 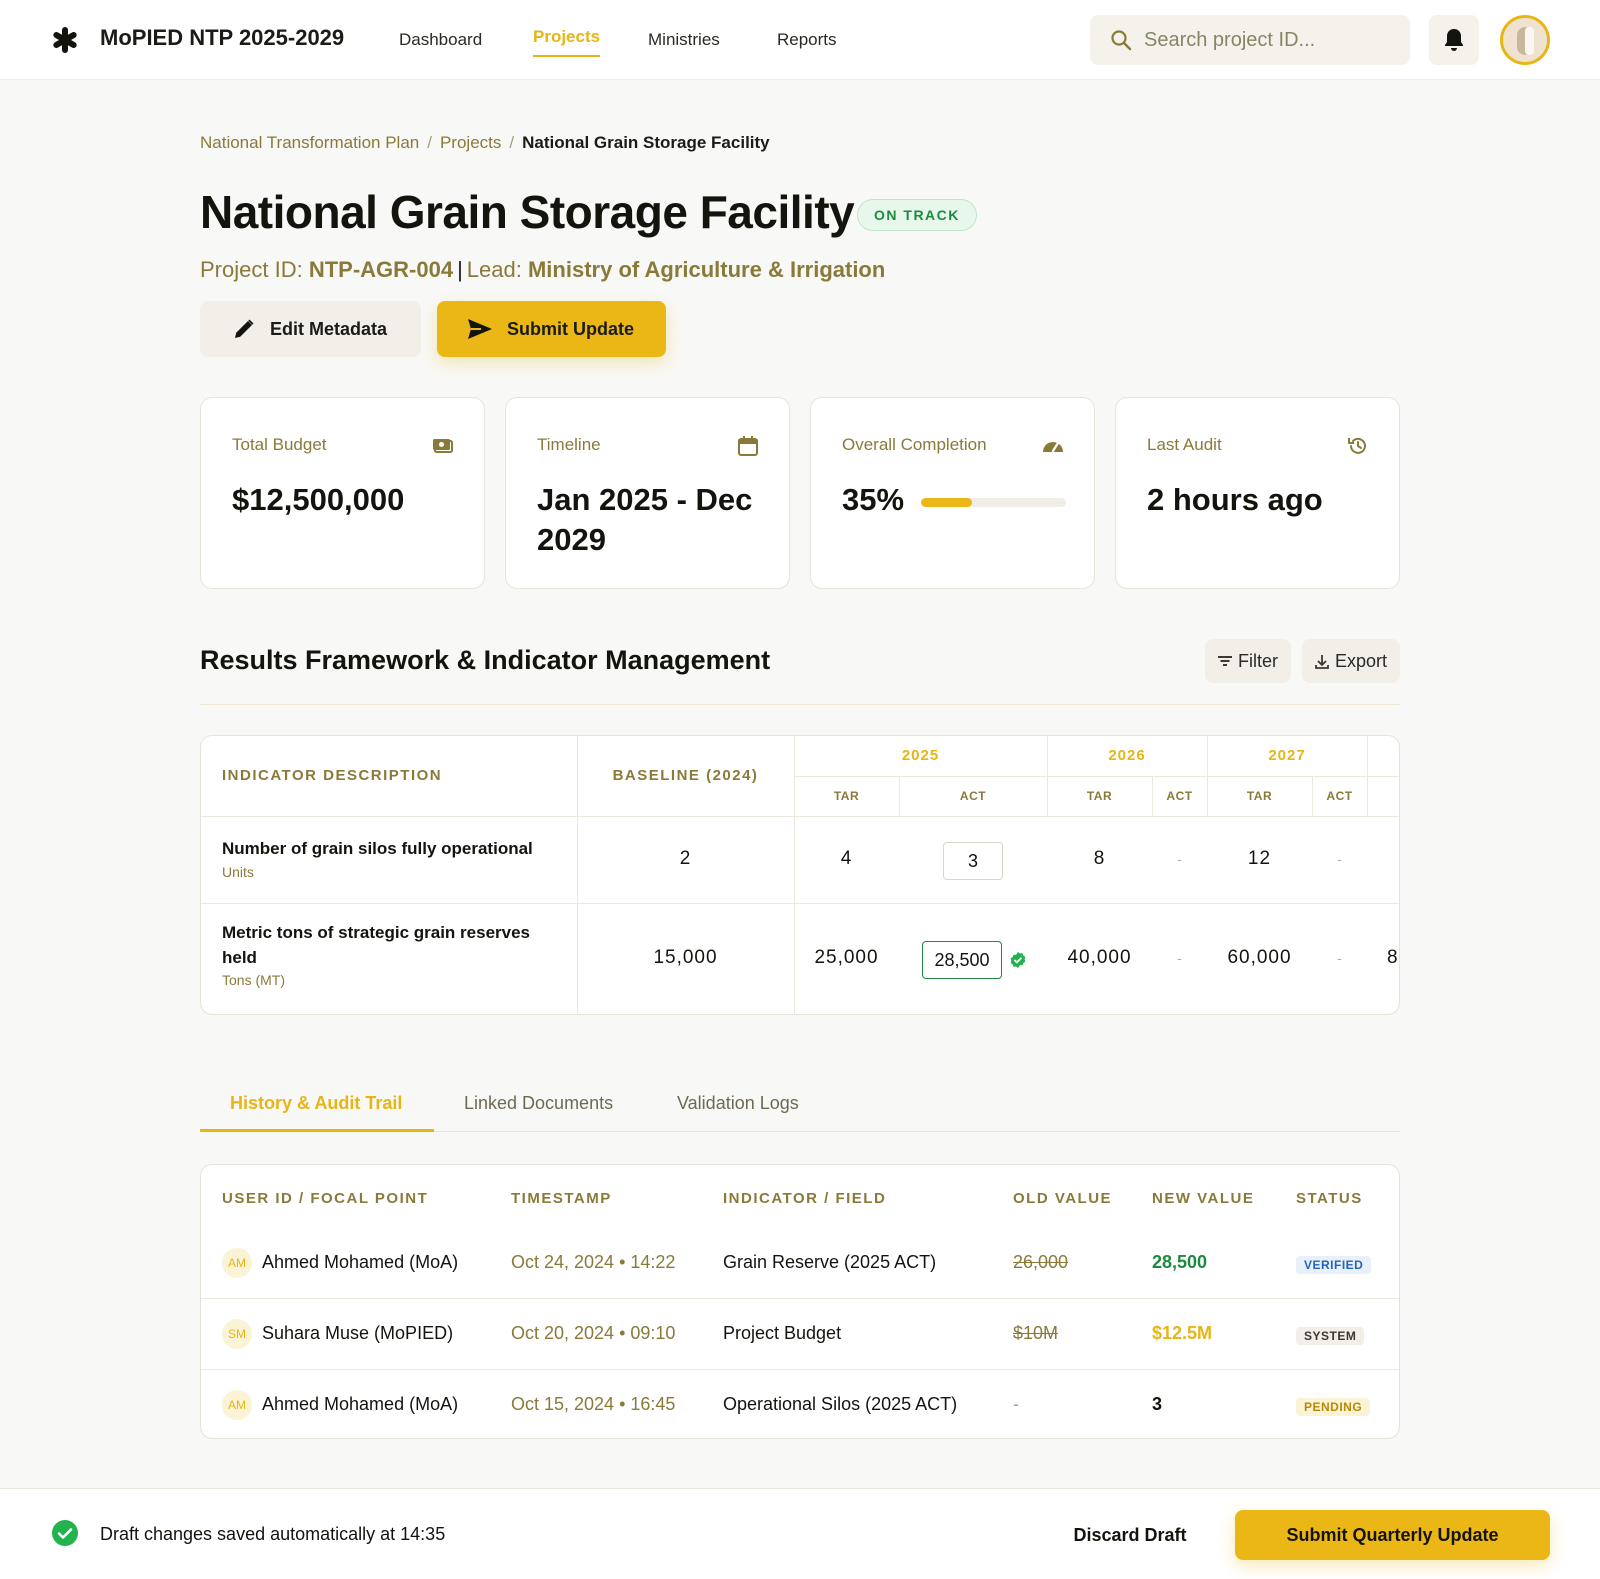 I want to click on card-value: Jan 2025 - Dec 2029, so click(x=645, y=519).